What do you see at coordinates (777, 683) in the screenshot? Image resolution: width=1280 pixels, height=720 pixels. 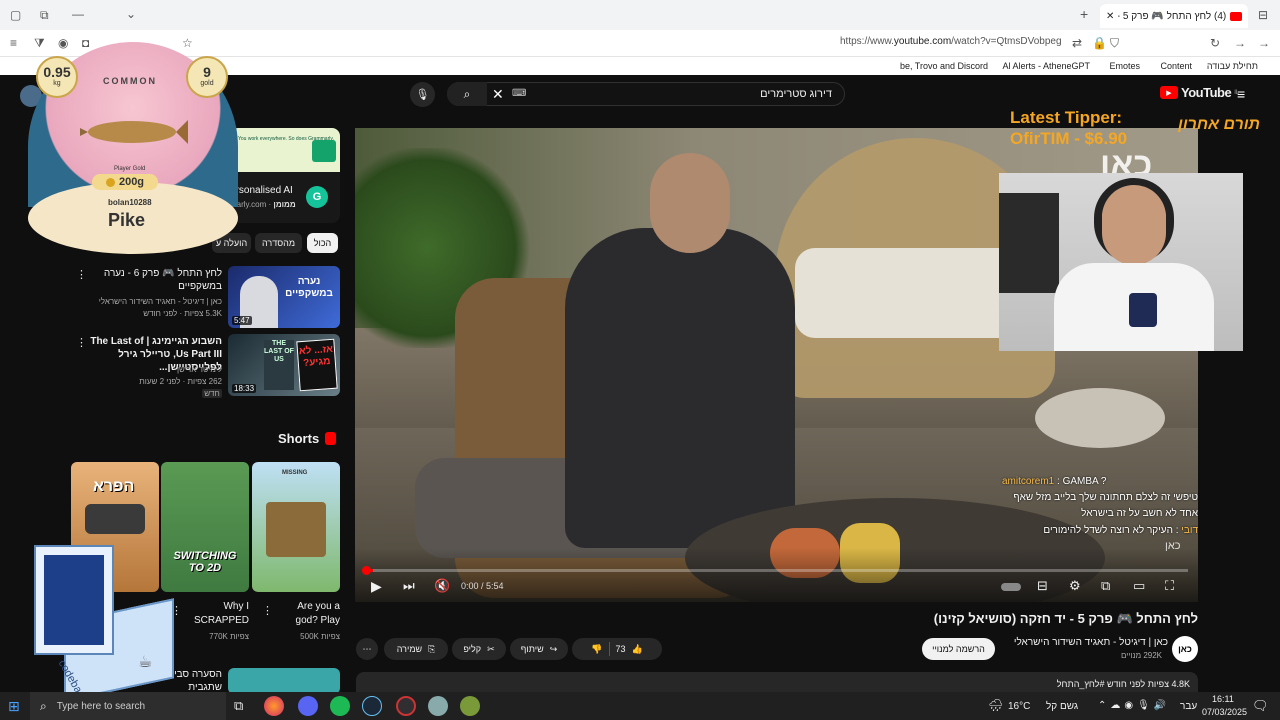 I see `description-box: 4.8K צפיות לפני חודש #לחץ_התחל` at bounding box center [777, 683].